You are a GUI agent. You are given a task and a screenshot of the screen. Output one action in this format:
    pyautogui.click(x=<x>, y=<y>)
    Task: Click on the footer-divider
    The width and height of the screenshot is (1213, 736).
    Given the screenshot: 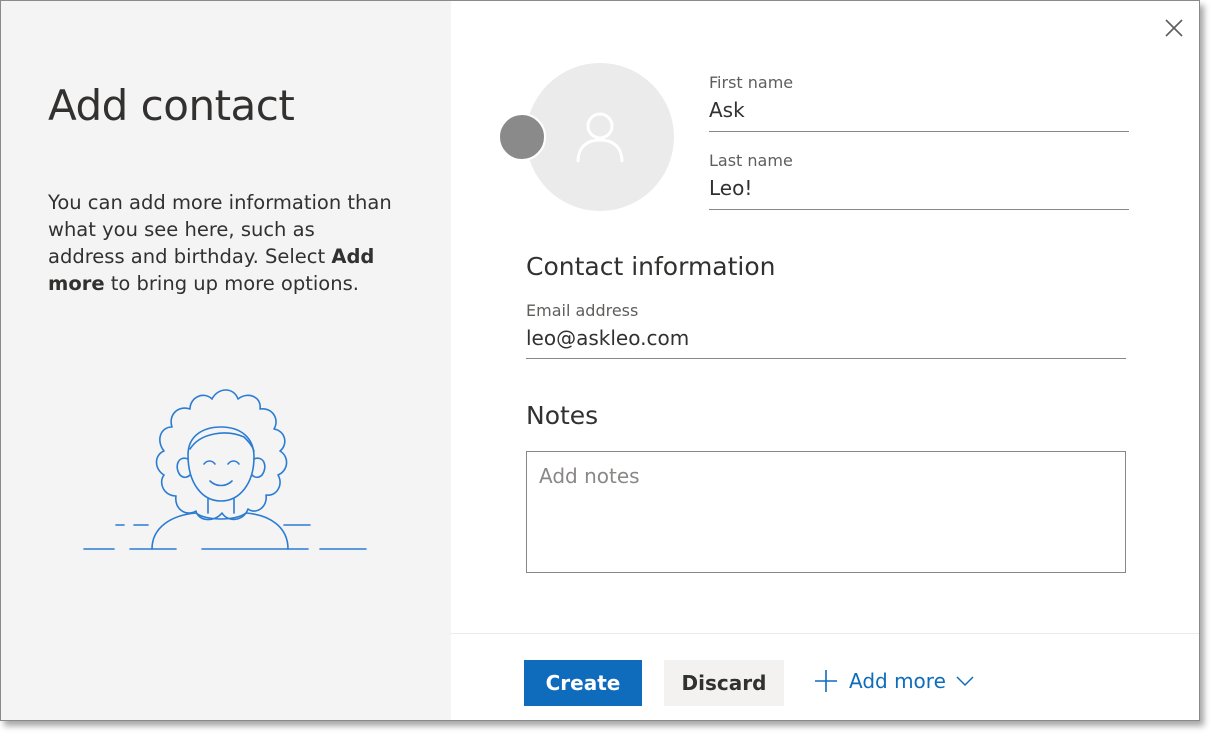 What is the action you would take?
    pyautogui.click(x=825, y=633)
    